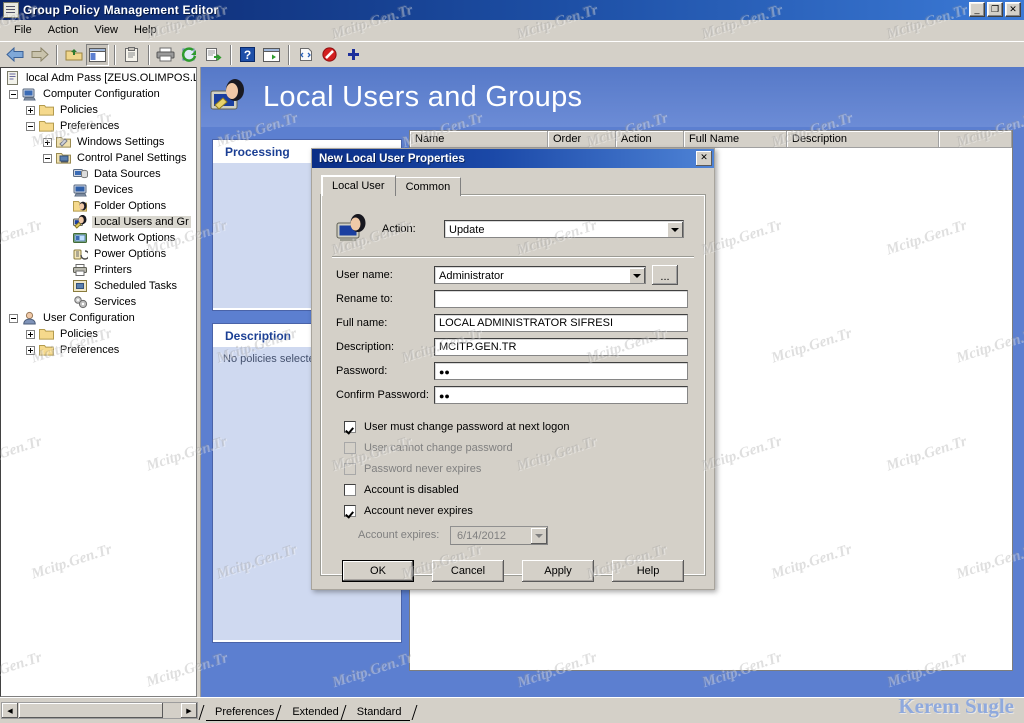  I want to click on help-icon: ?, so click(247, 55).